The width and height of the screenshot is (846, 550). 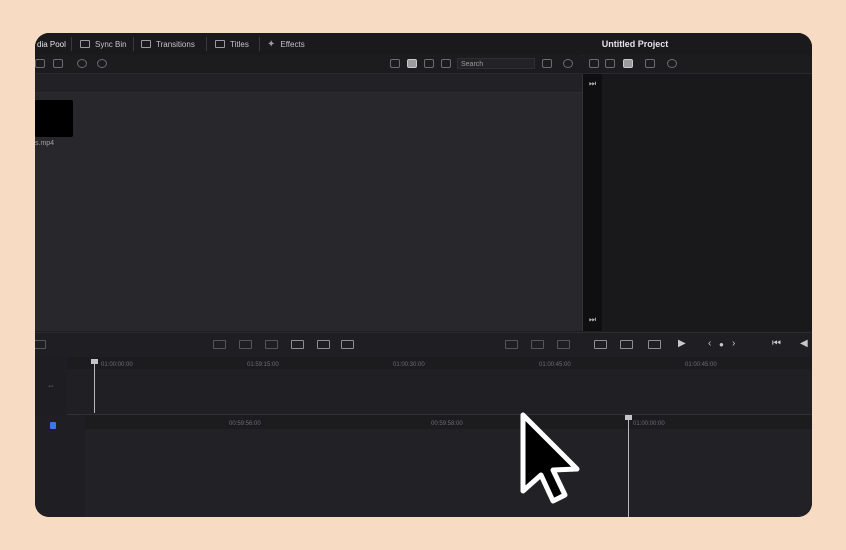 What do you see at coordinates (85, 44) in the screenshot?
I see `sync-bin-icon` at bounding box center [85, 44].